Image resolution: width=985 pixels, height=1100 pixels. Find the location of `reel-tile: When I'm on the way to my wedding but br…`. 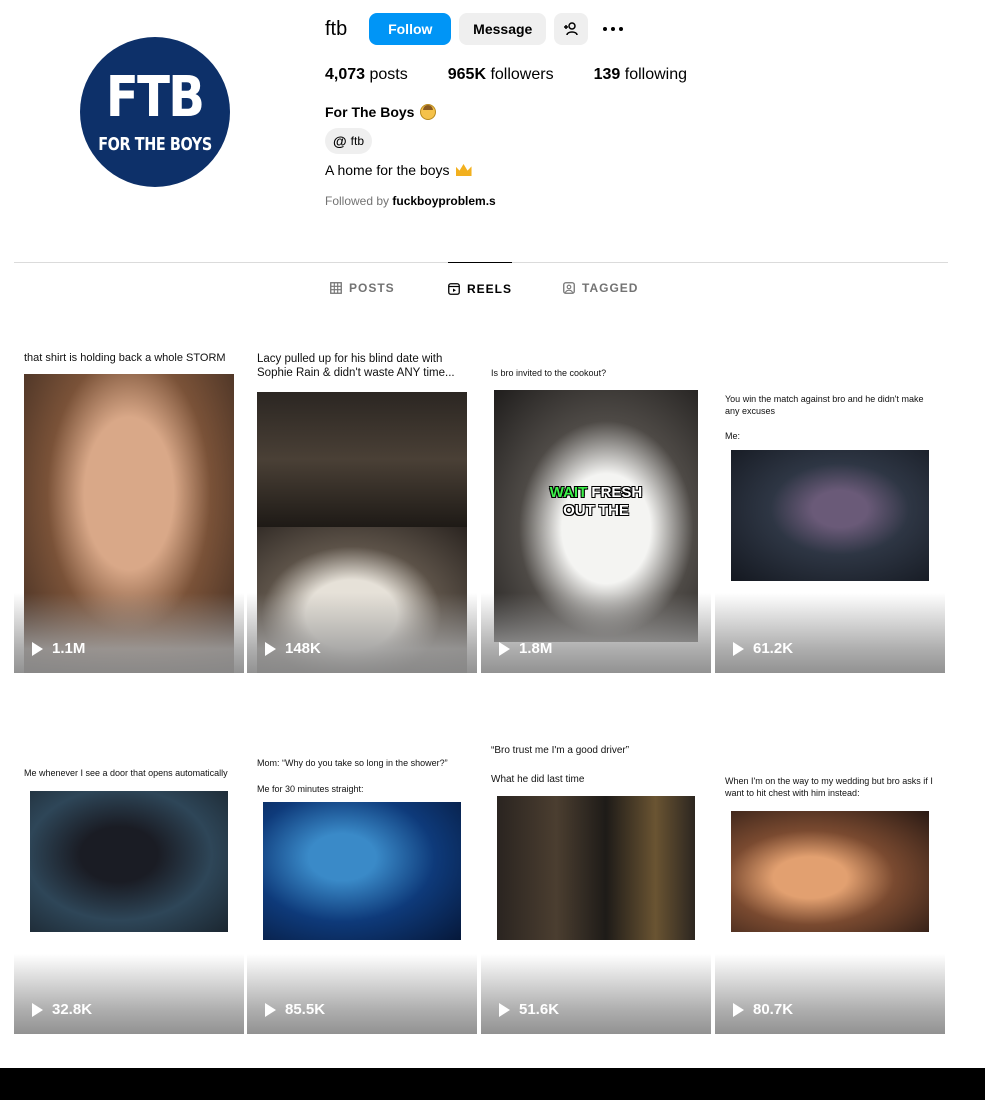

reel-tile: When I'm on the way to my wedding but br… is located at coordinates (830, 862).